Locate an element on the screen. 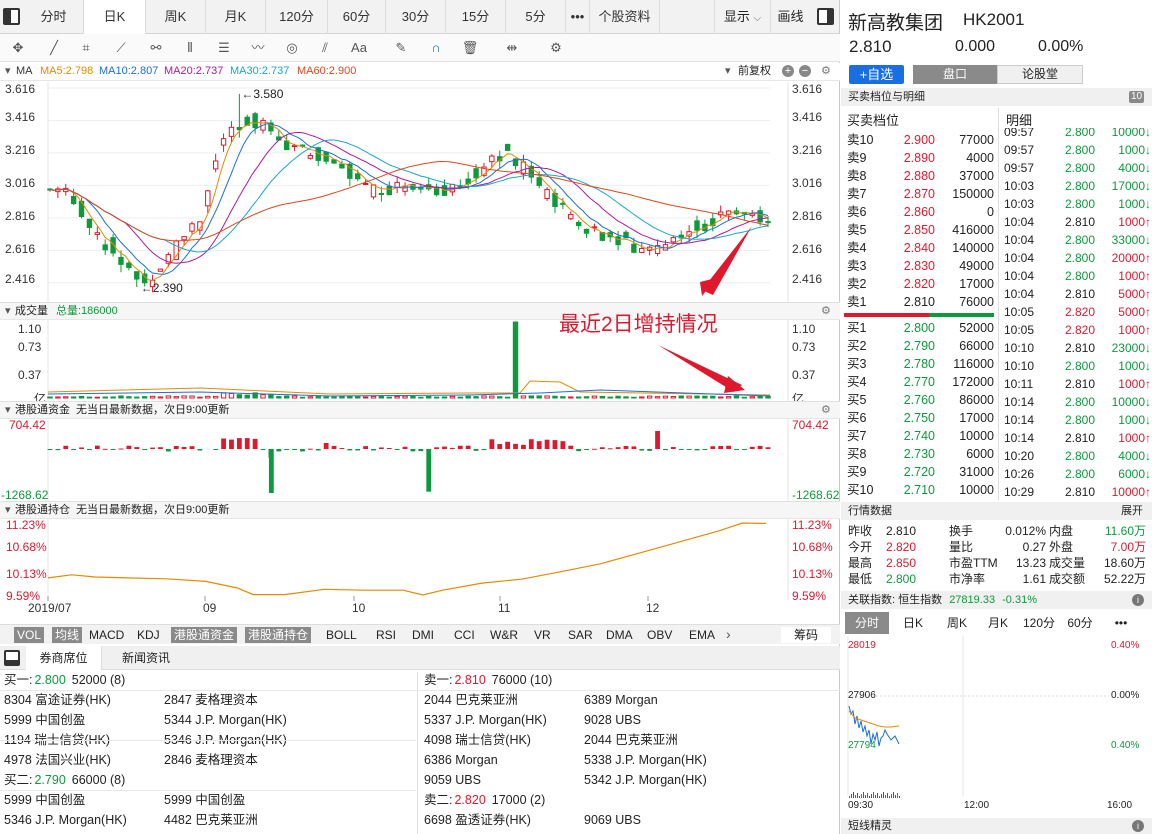 The image size is (1152, 834). mini-tab-0: 分时 is located at coordinates (867, 623).